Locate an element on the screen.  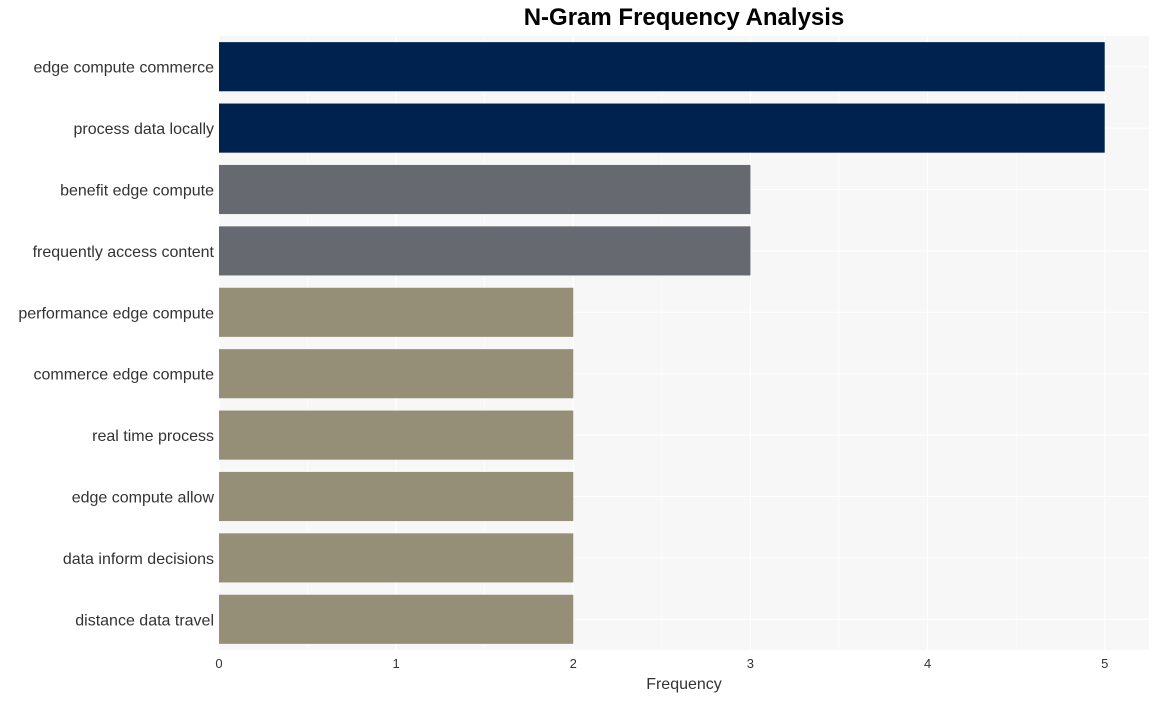
y-tick-label: real time process is located at coordinates (153, 436).